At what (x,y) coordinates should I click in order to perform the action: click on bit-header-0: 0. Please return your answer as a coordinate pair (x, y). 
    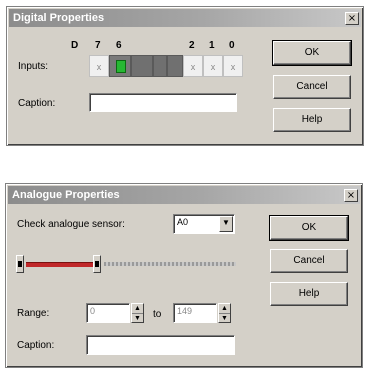
    Looking at the image, I should click on (232, 45).